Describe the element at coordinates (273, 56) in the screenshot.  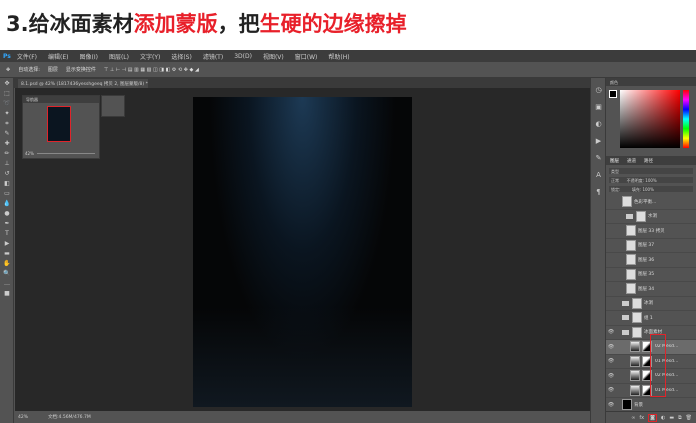
I see `menu-view: 视图(V)` at that location.